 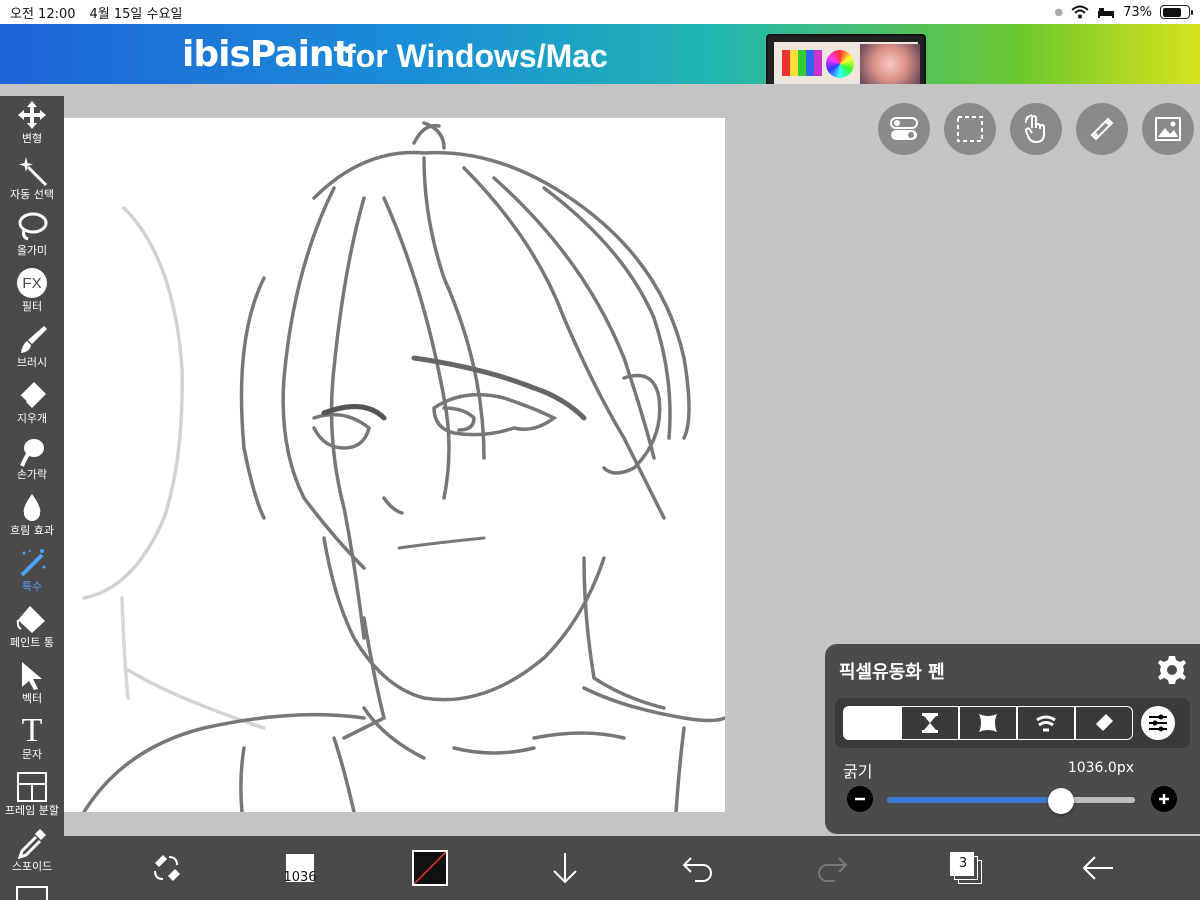 I want to click on tool-filter: FX 필터, so click(x=32, y=294).